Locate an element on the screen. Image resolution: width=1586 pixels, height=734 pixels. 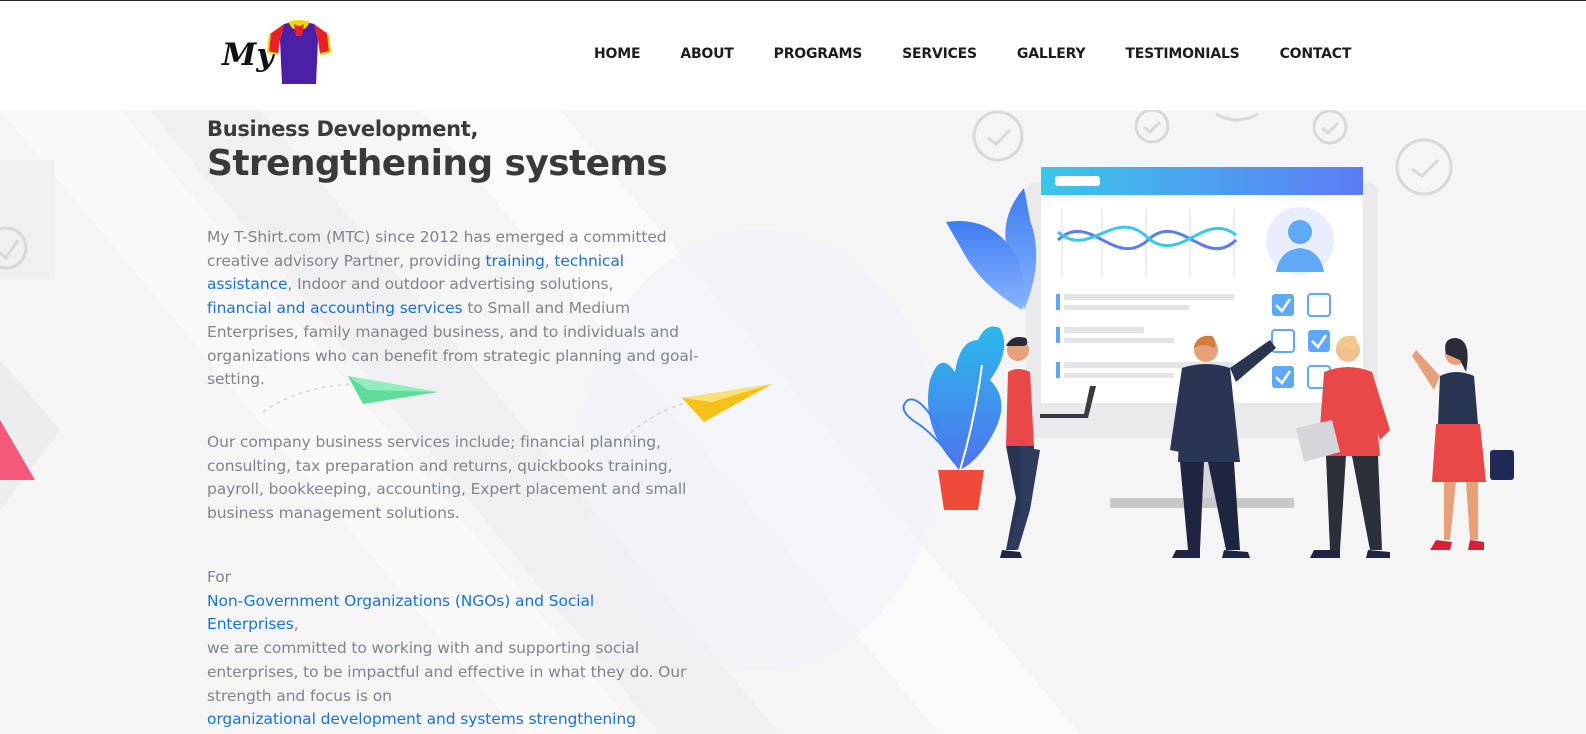
hero-title: Strengthening systems is located at coordinates (437, 163).